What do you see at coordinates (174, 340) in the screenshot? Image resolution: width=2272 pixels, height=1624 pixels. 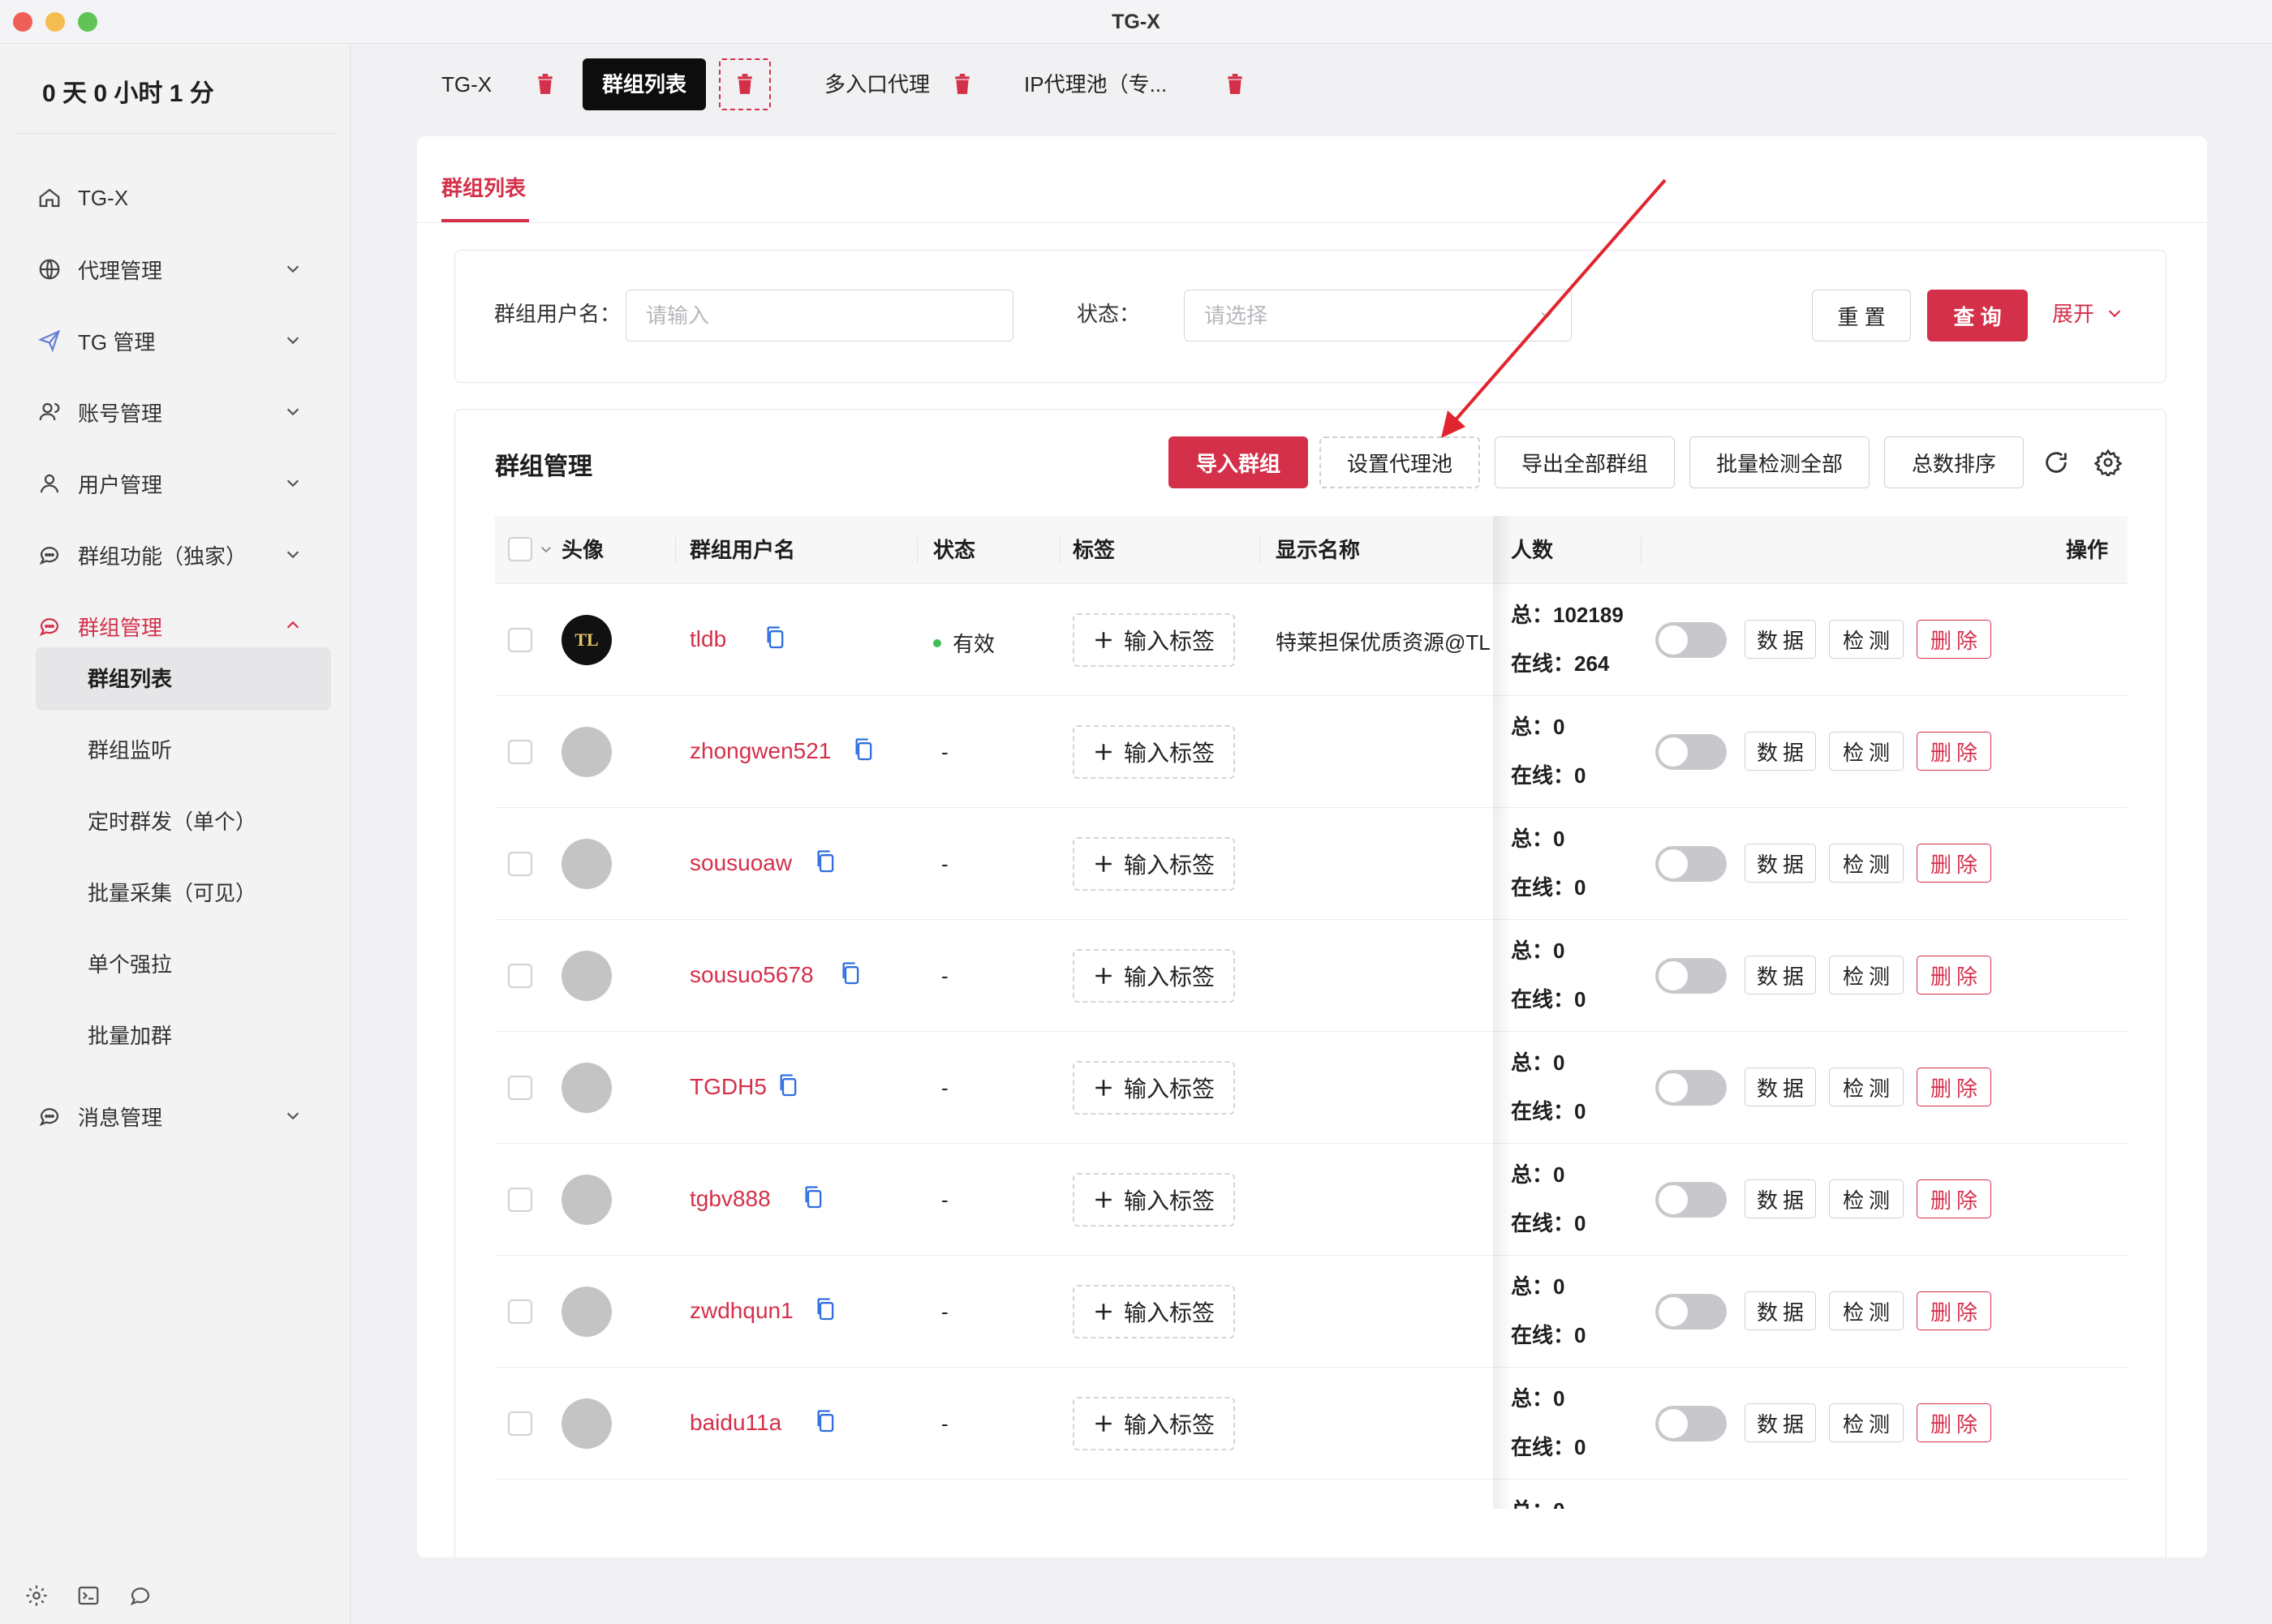 I see `sidebar-item-tg: TG 管理` at bounding box center [174, 340].